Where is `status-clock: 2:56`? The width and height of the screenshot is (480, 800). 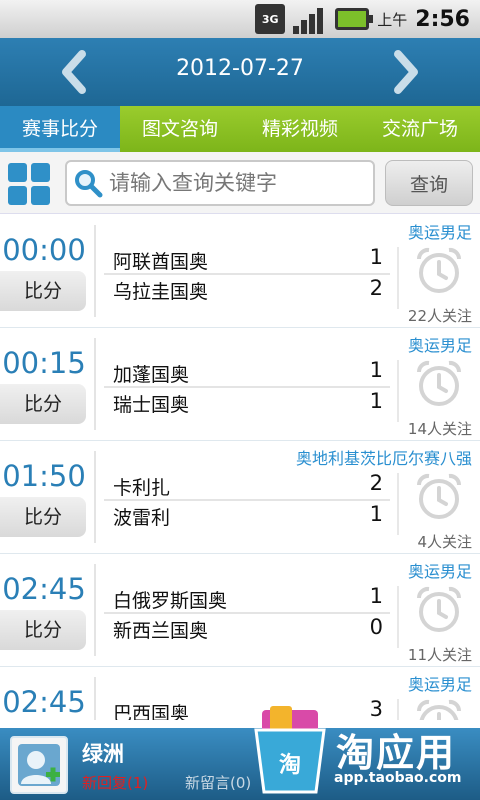
status-clock: 2:56 is located at coordinates (442, 19).